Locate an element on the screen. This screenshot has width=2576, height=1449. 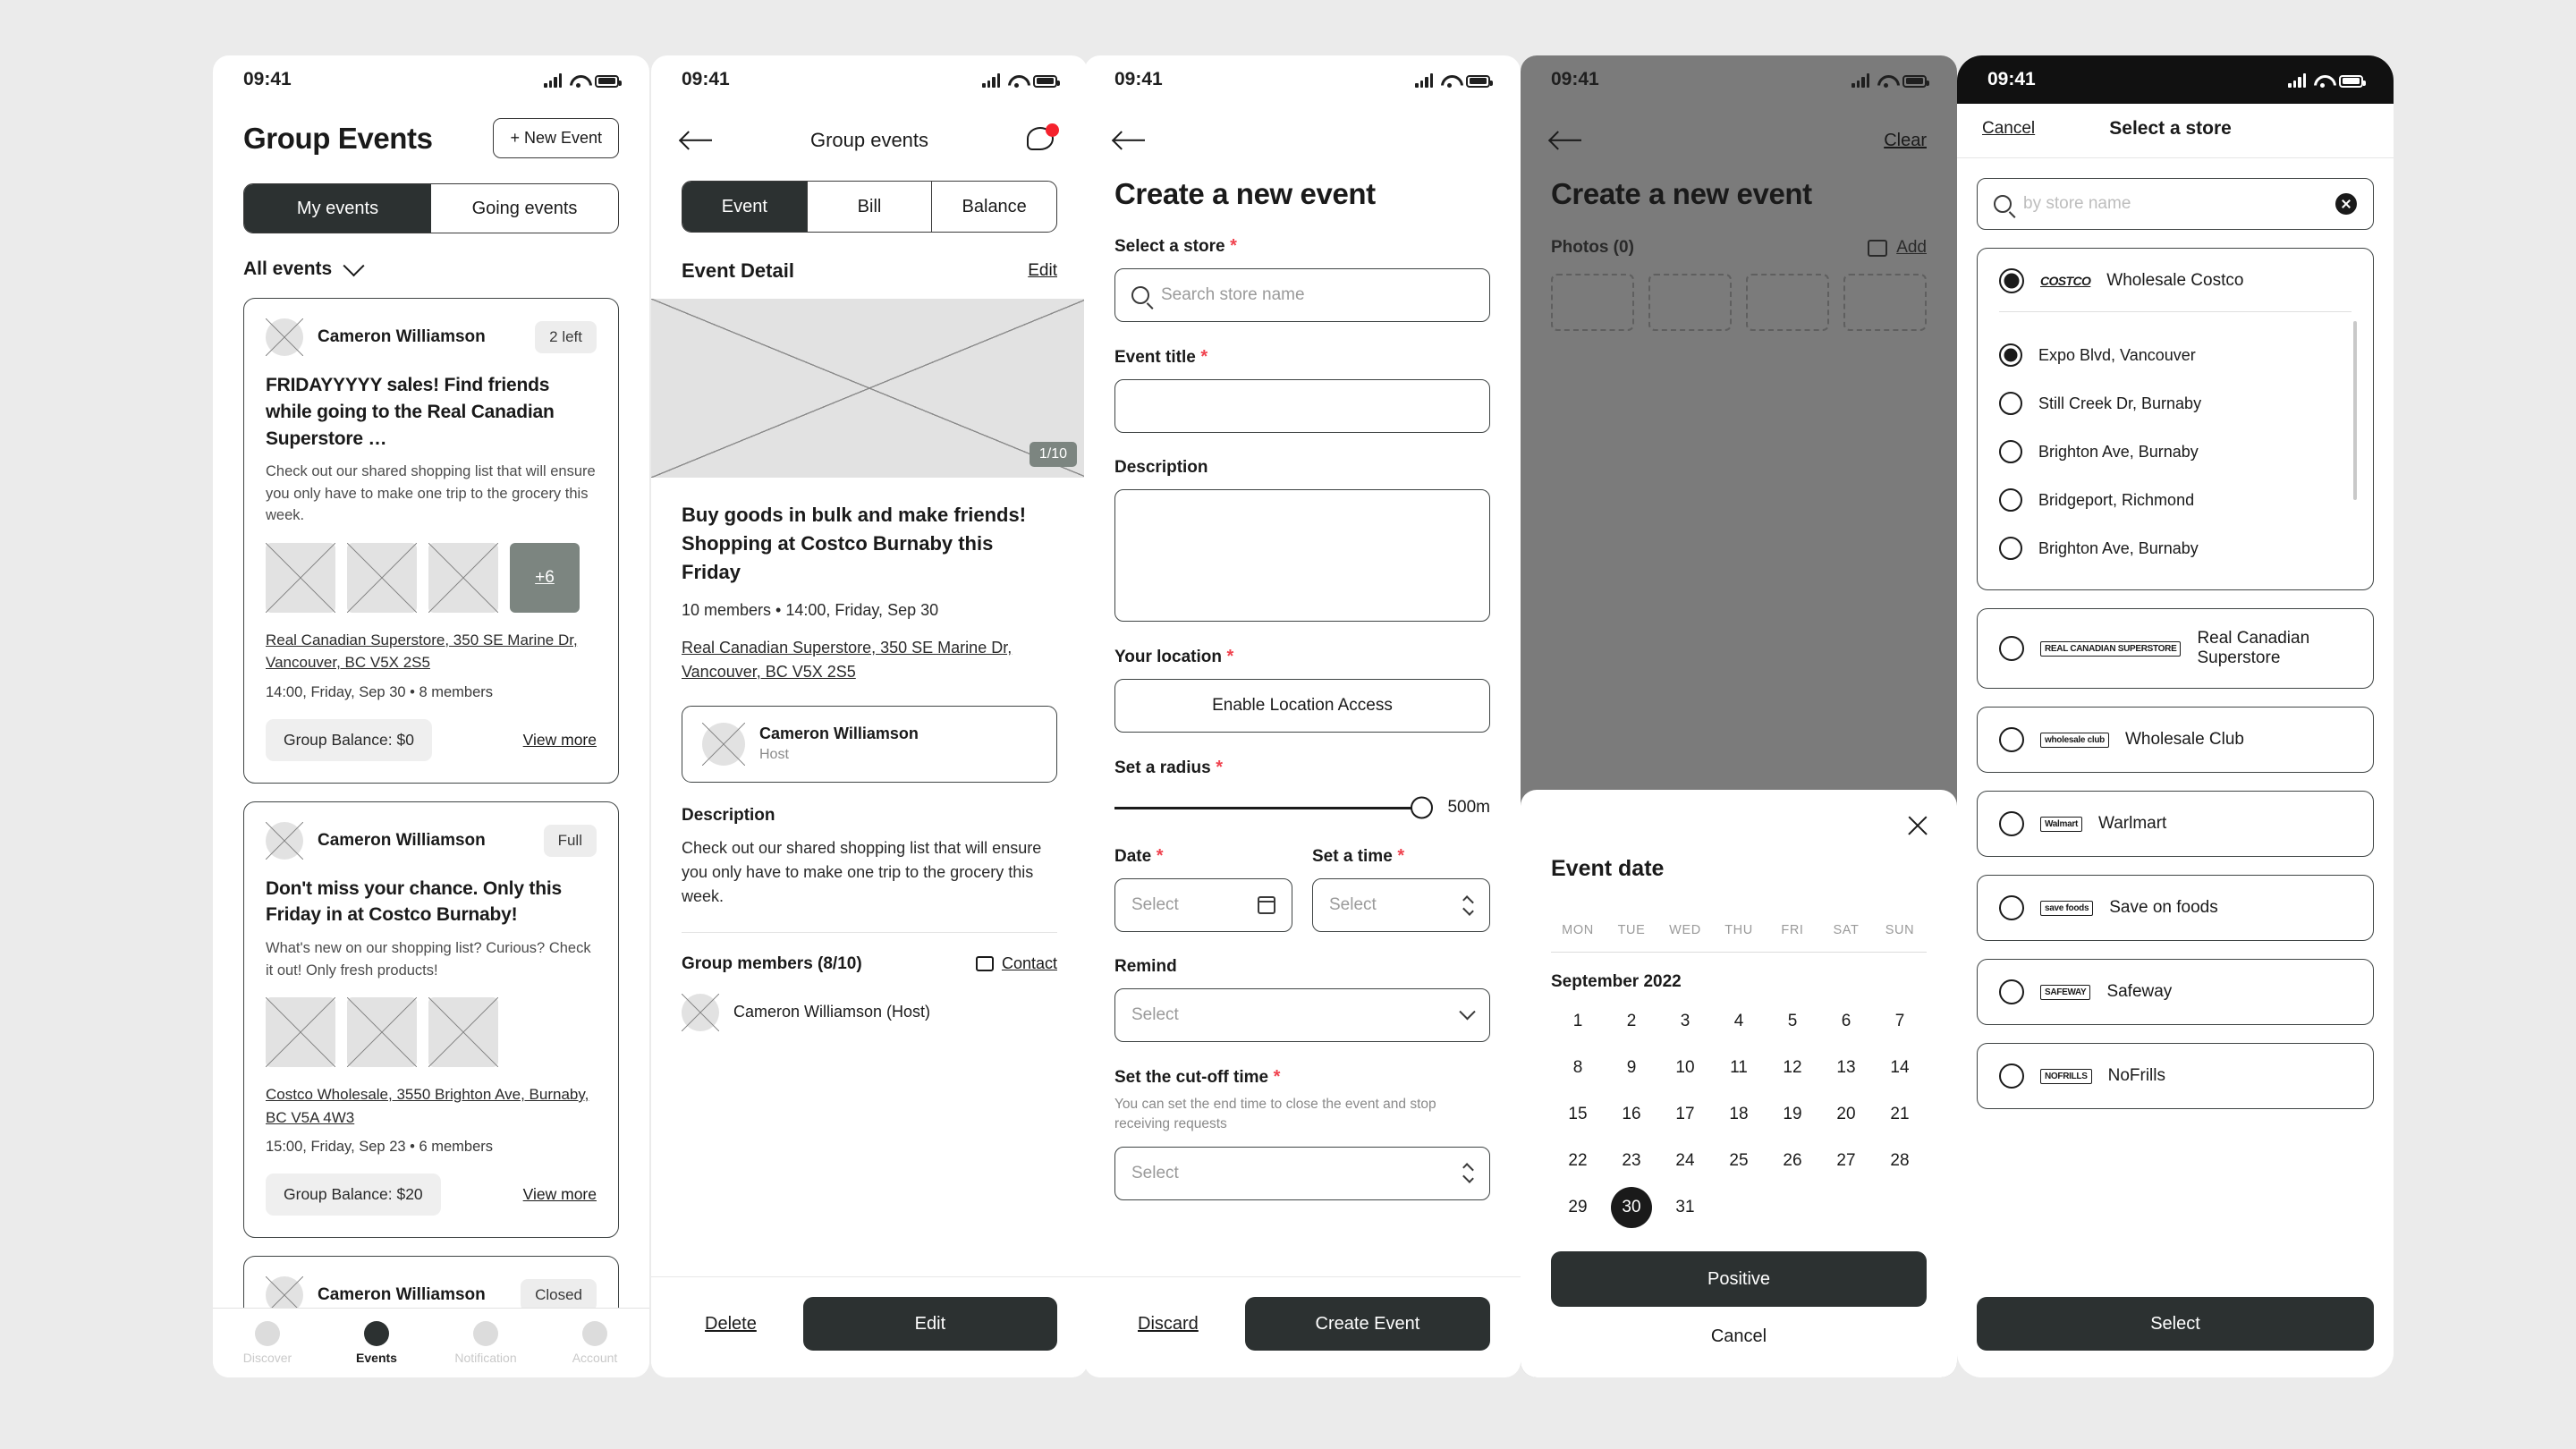
enable-location-access-button: Enable Location Access is located at coordinates (1302, 706).